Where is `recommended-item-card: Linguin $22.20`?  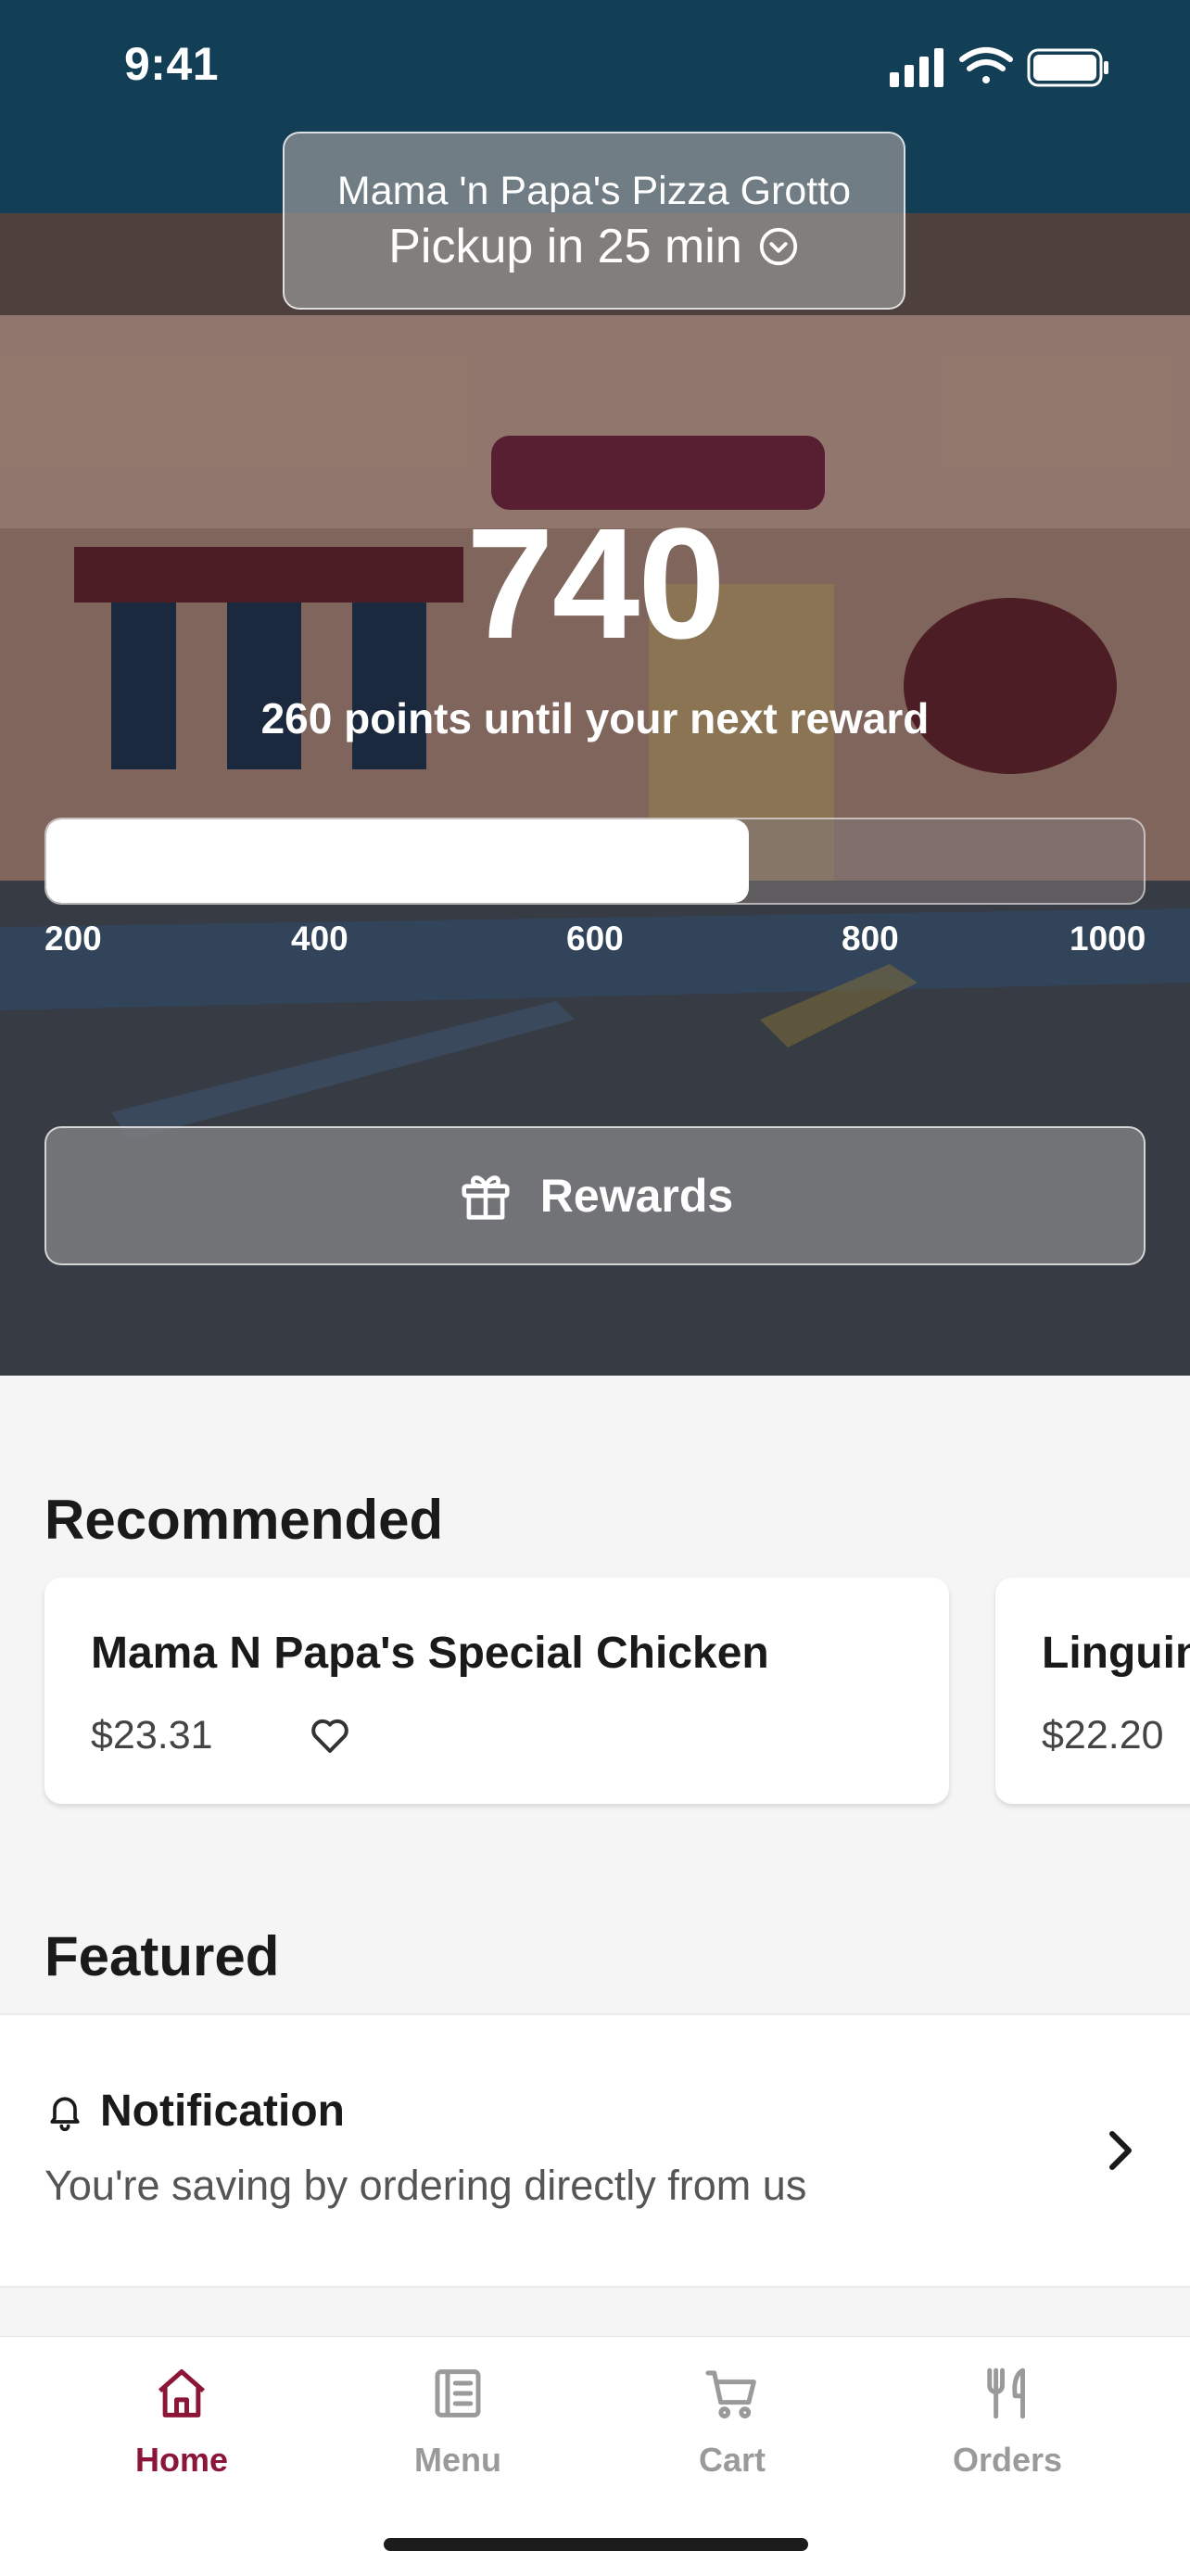
recommended-item-card: Linguin $22.20 is located at coordinates (1092, 1691).